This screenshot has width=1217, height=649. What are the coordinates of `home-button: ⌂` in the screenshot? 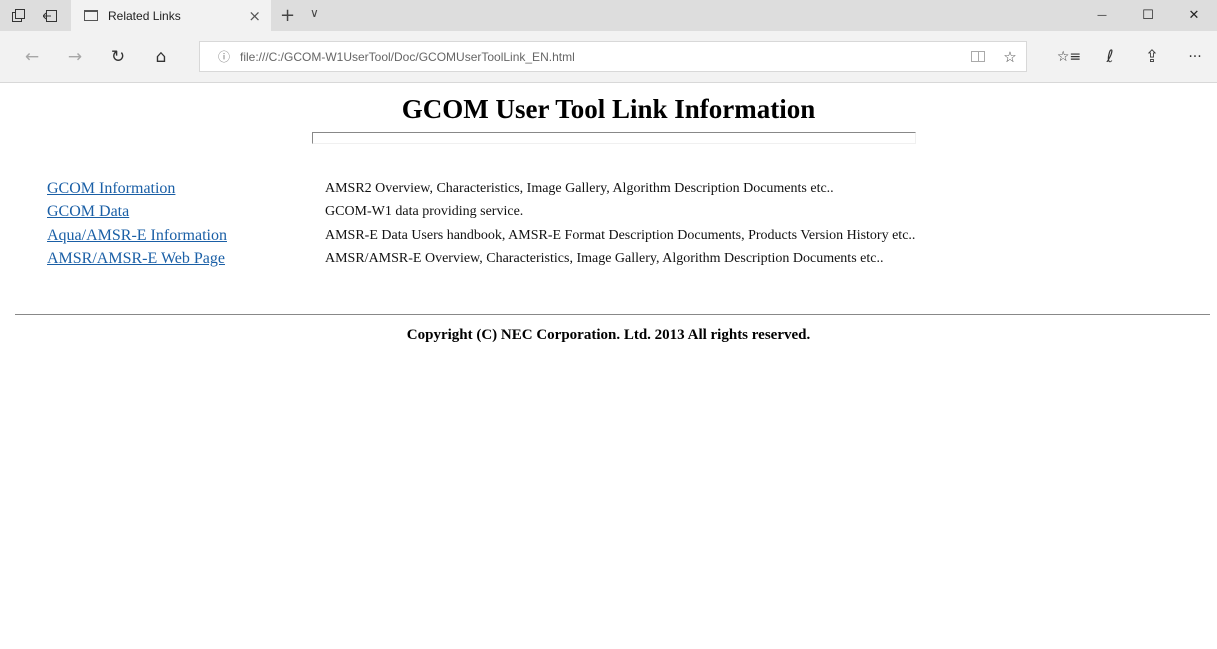 It's located at (161, 57).